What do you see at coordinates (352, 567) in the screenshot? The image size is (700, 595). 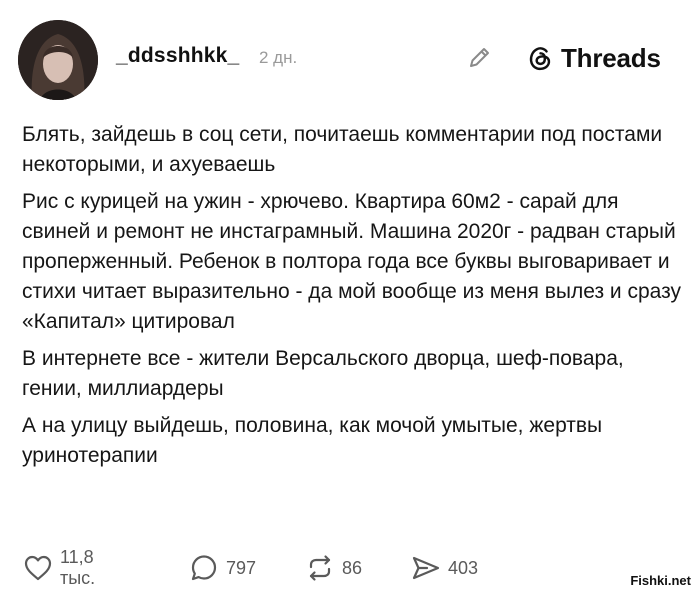 I see `reposts-count: 86` at bounding box center [352, 567].